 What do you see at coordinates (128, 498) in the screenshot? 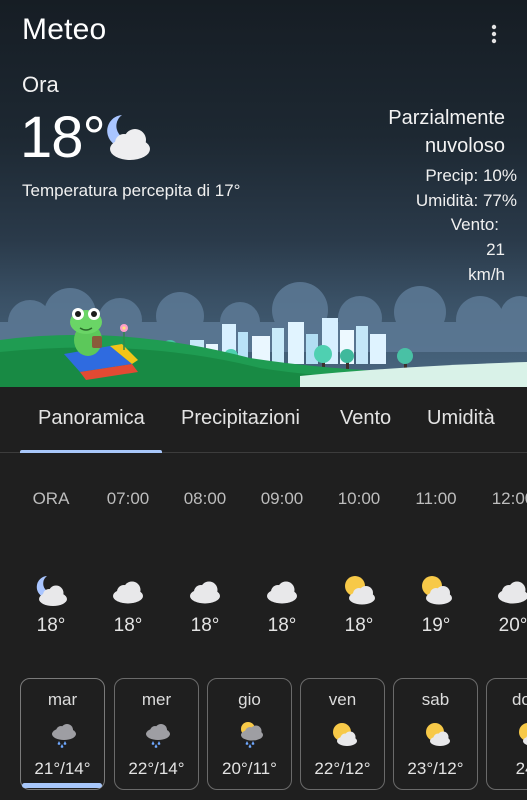
I see `hour-time: 07:00` at bounding box center [128, 498].